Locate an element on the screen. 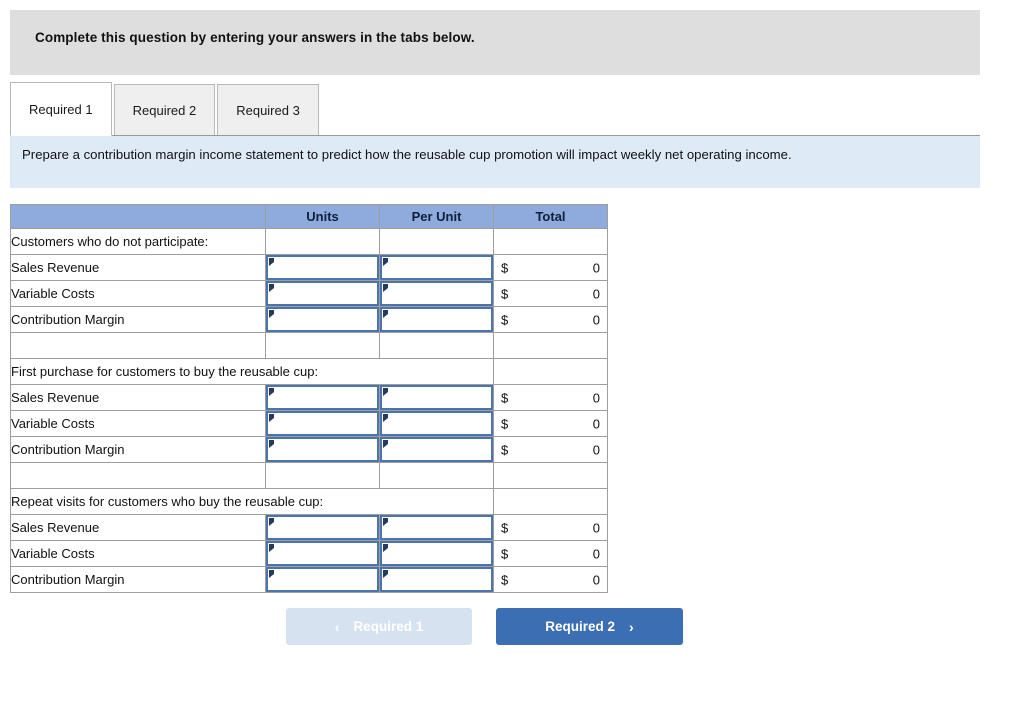 The image size is (1024, 702). next-required-button: Required 2 › is located at coordinates (589, 626).